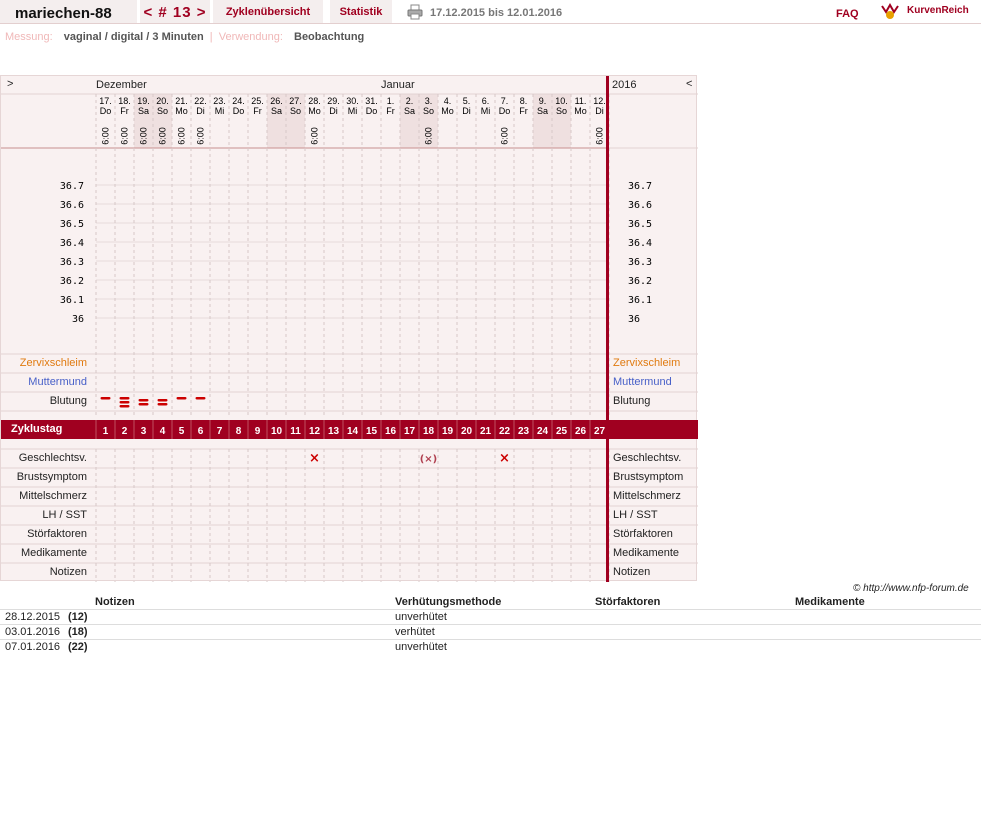  Describe the element at coordinates (115, 602) in the screenshot. I see `notes-header: Notizen` at that location.